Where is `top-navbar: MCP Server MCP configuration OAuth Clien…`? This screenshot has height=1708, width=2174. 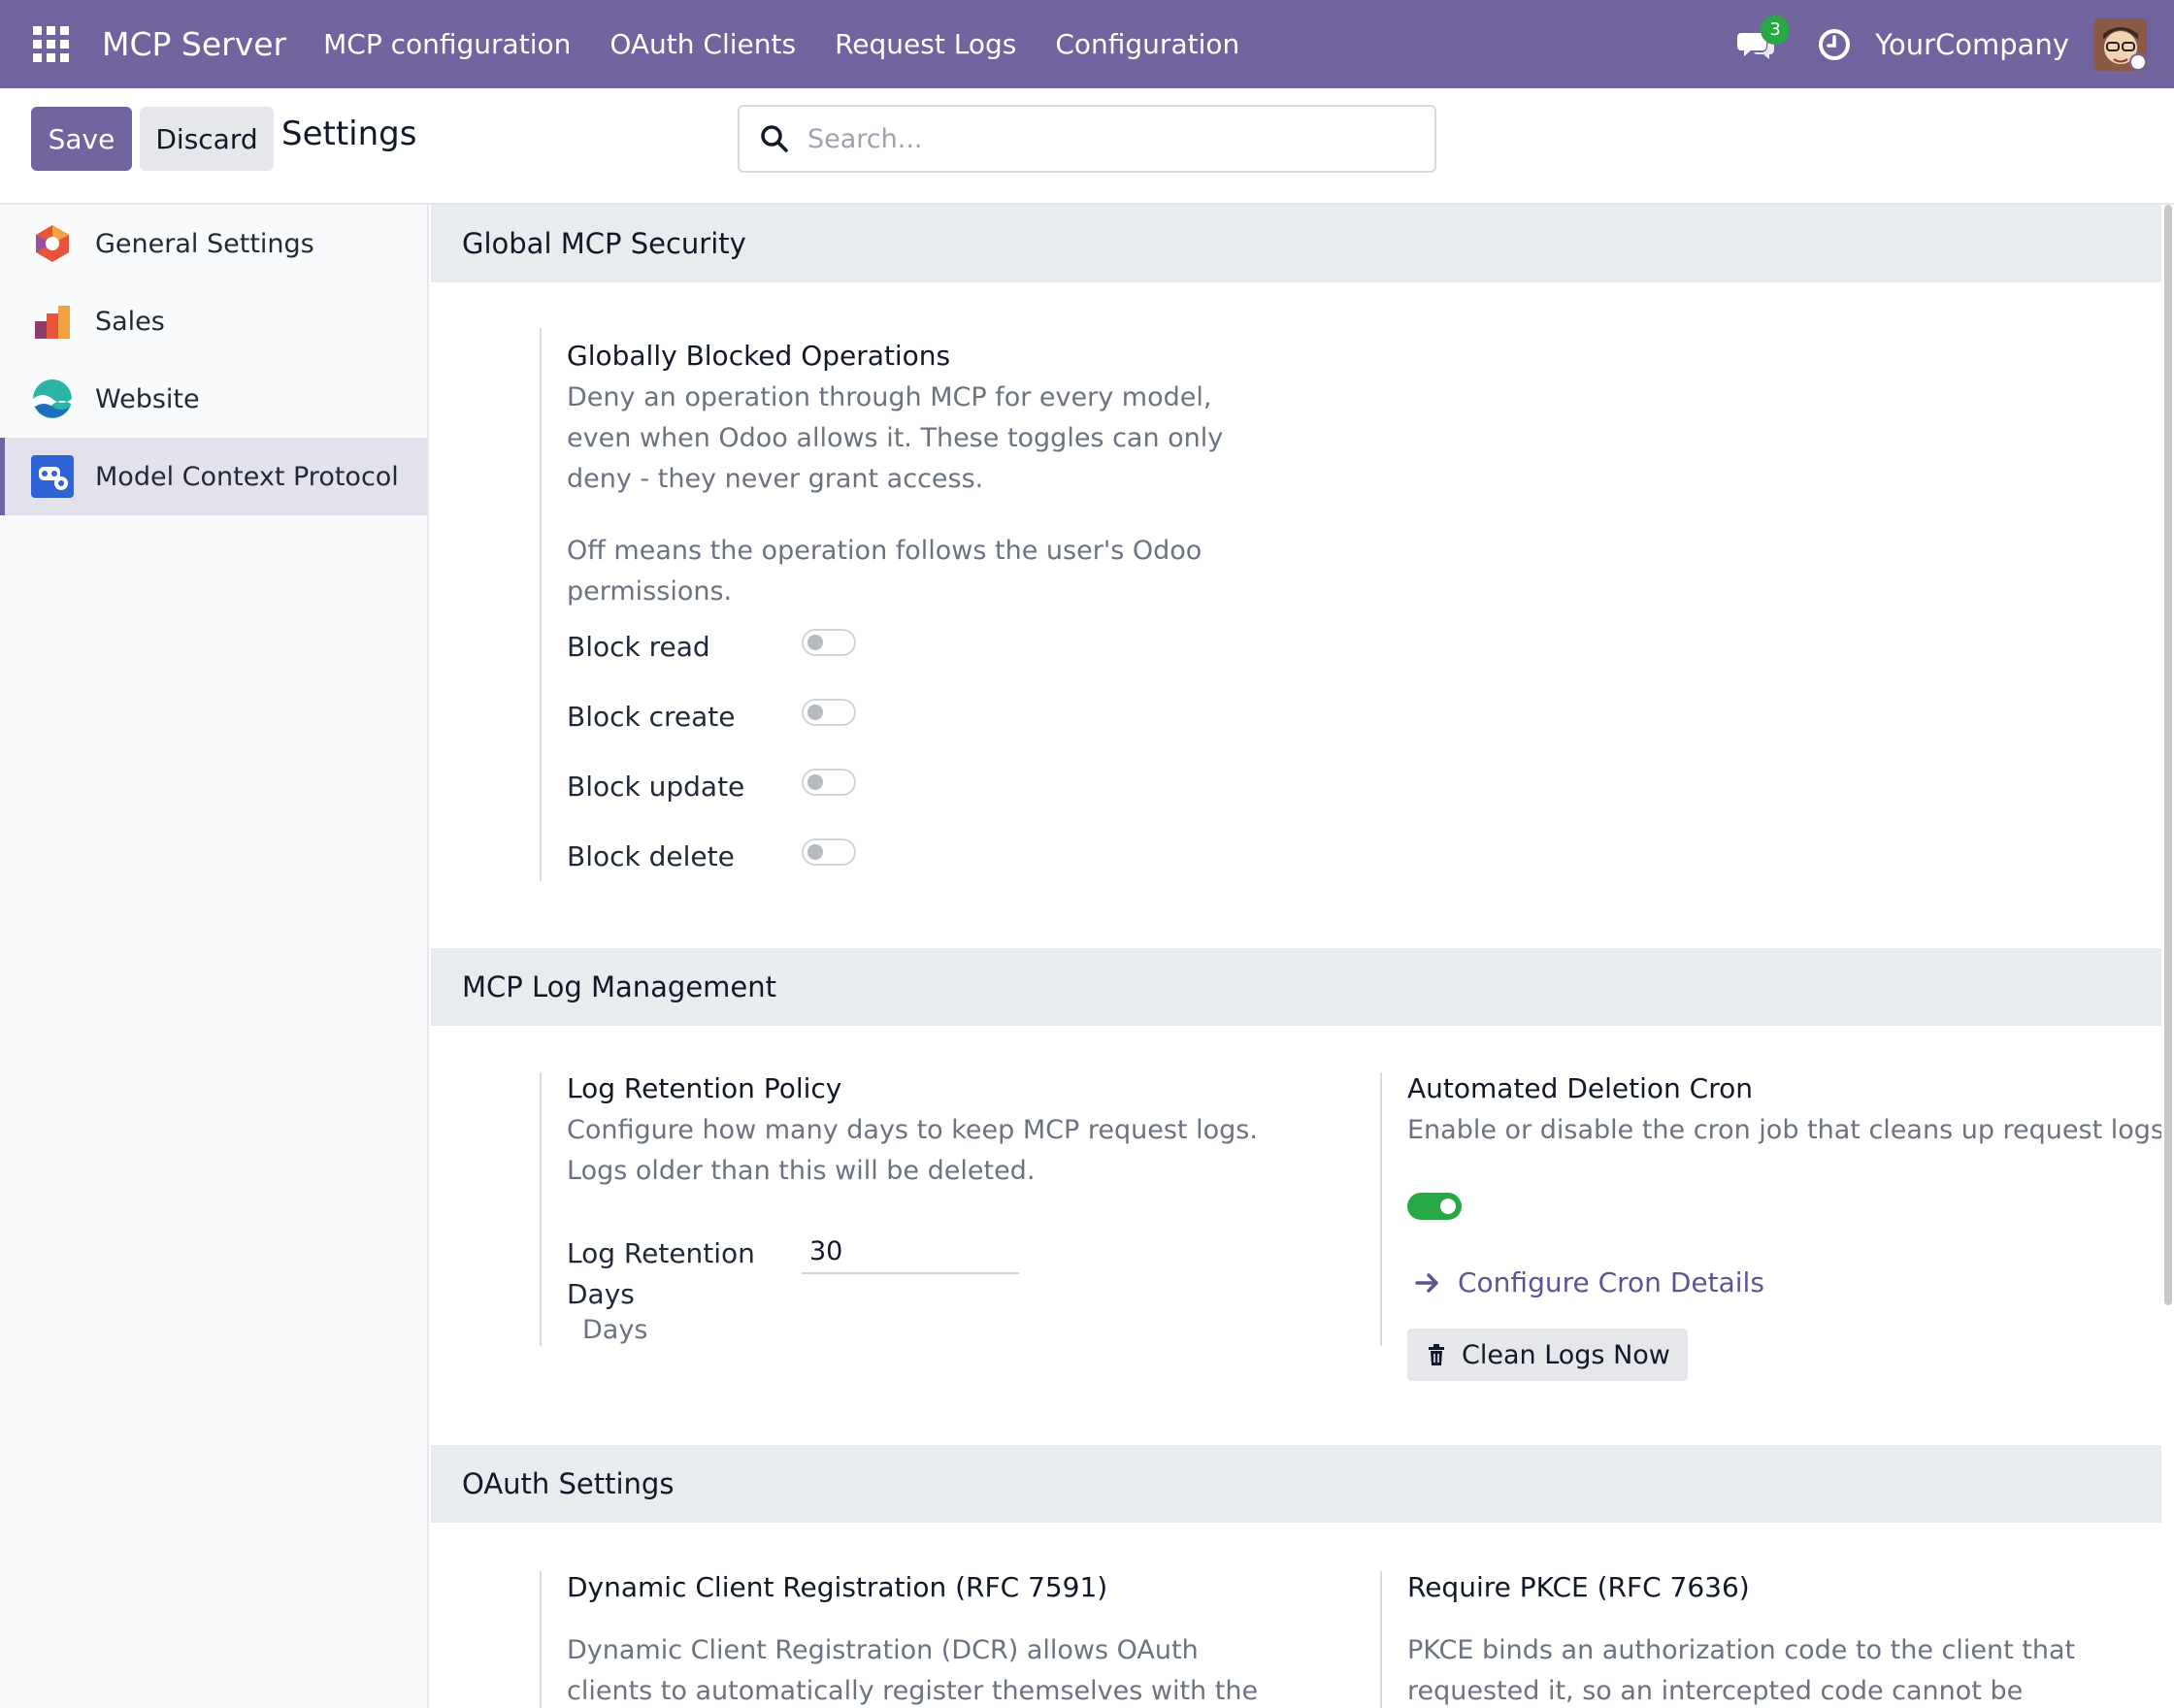 top-navbar: MCP Server MCP configuration OAuth Clien… is located at coordinates (1087, 44).